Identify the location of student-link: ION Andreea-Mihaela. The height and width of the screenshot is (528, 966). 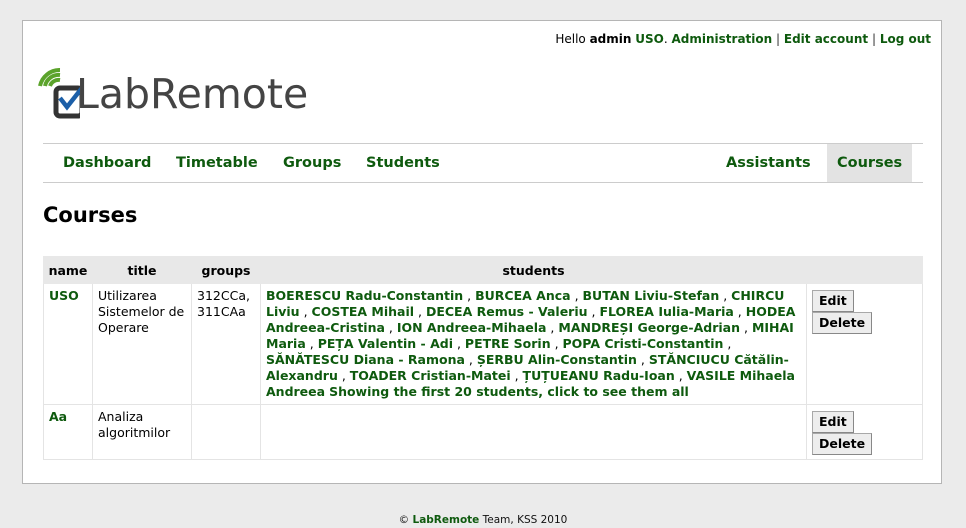
(472, 327).